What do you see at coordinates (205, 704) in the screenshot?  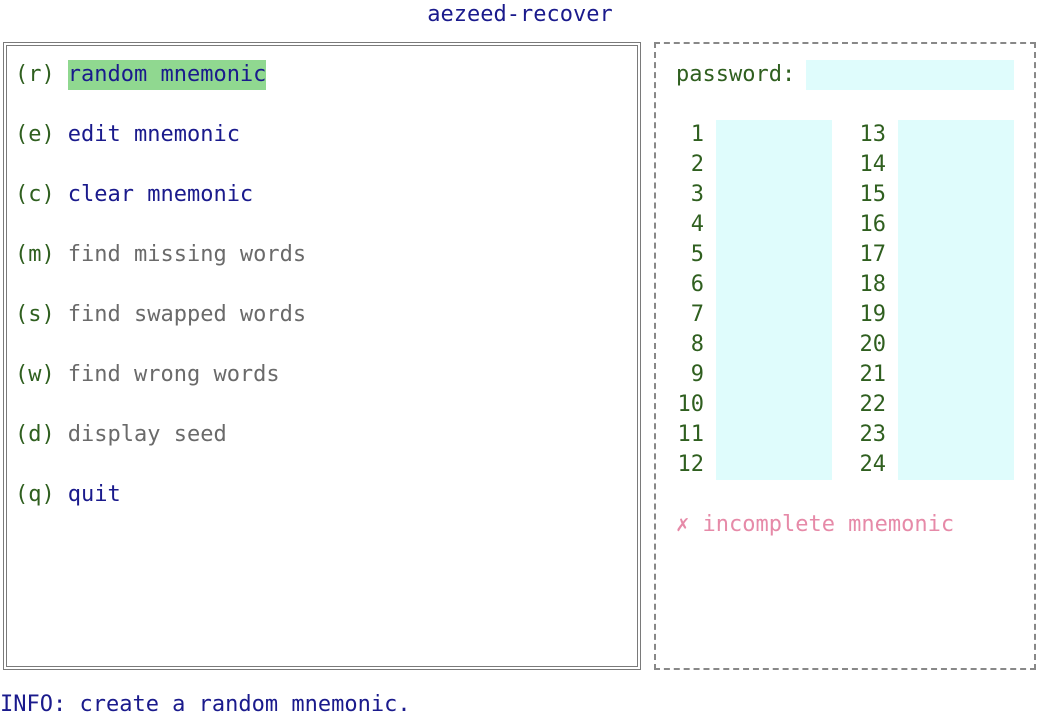 I see `info-bar: INFO: create a random mnemonic.` at bounding box center [205, 704].